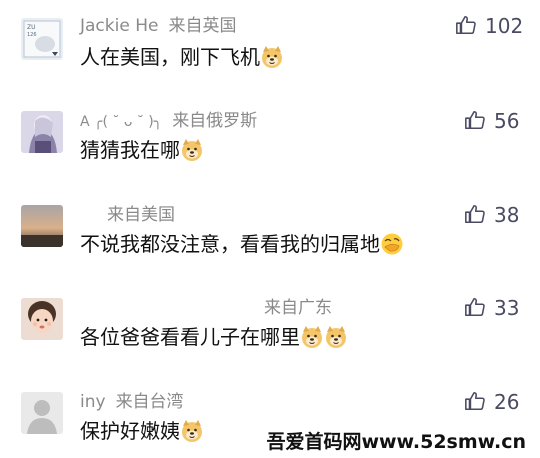 The width and height of the screenshot is (540, 458). I want to click on comment-text: 猜猜我在哪, so click(142, 150).